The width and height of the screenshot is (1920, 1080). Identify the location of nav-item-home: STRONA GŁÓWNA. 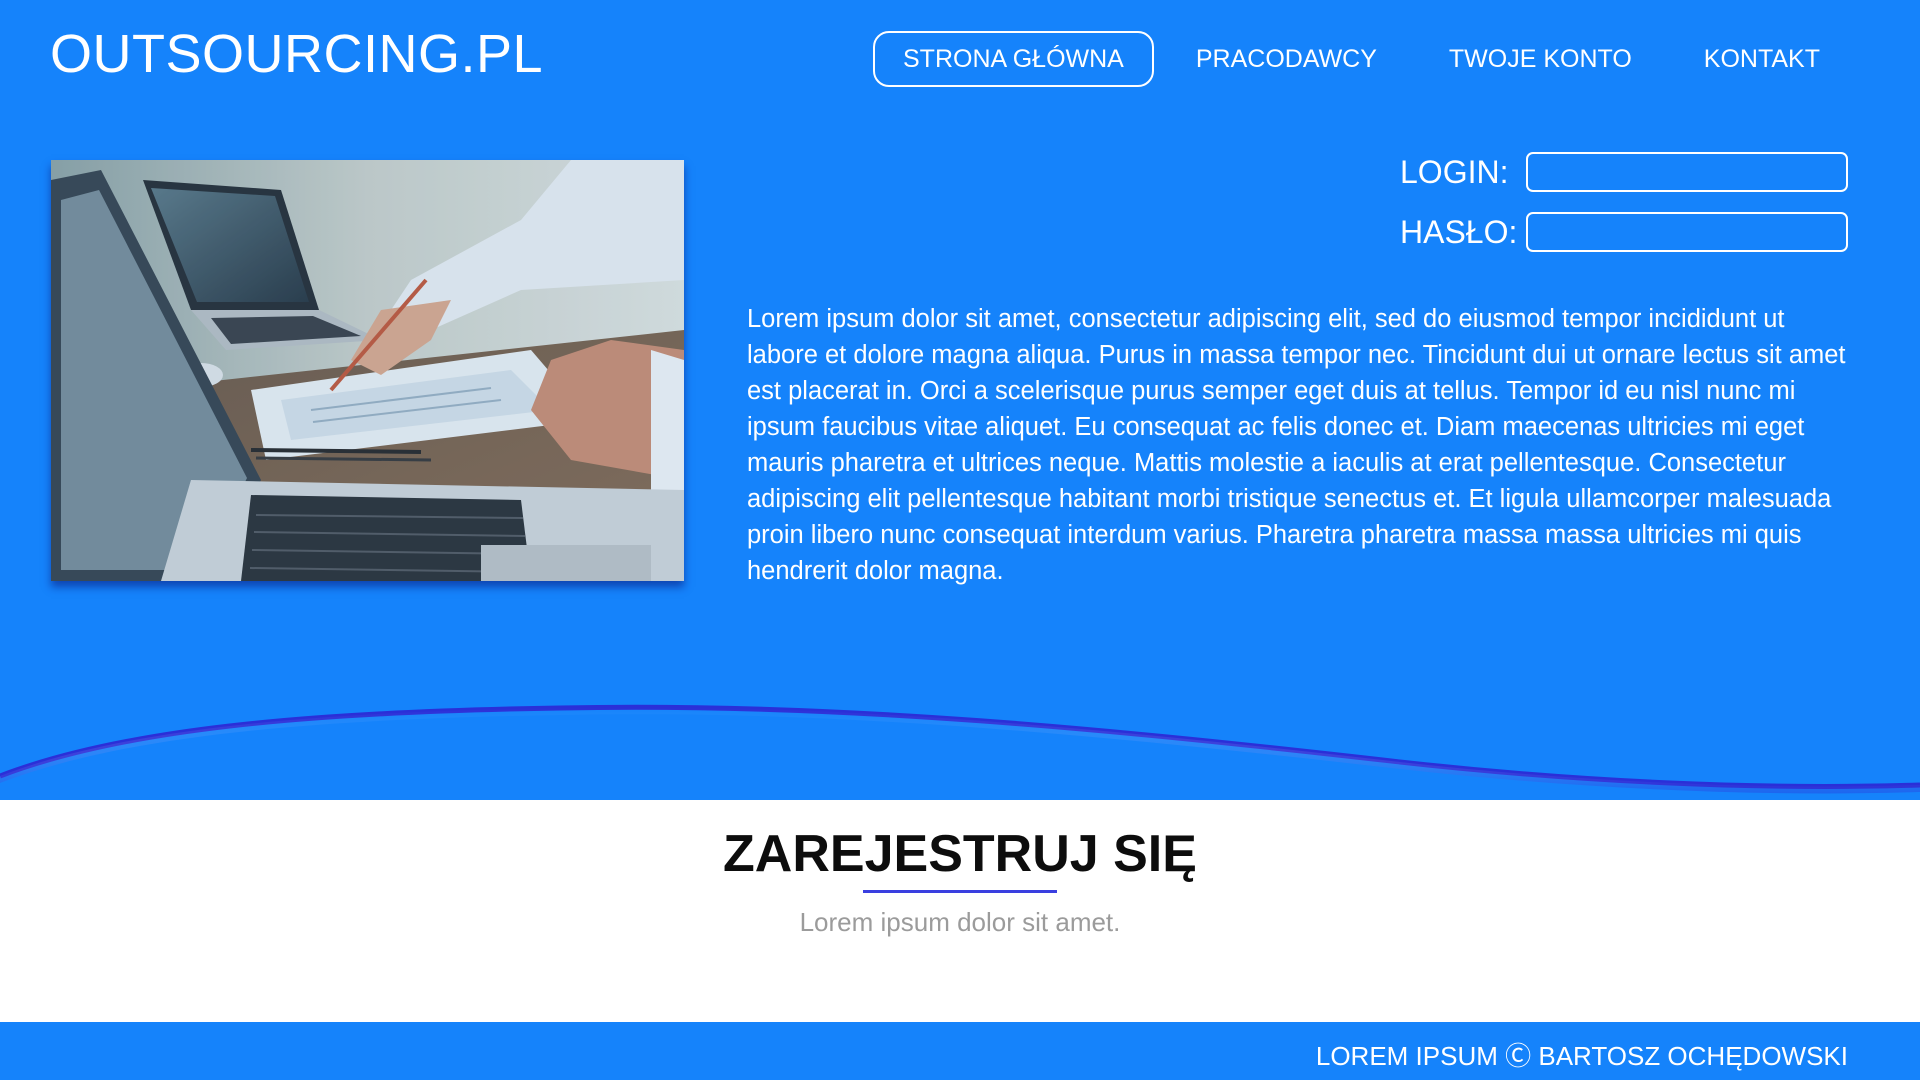
(1013, 59).